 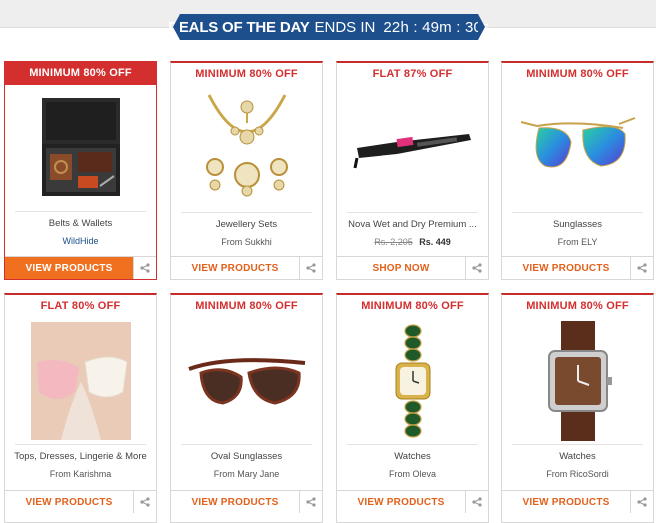 I want to click on brand-name: From Oleva, so click(x=412, y=474).